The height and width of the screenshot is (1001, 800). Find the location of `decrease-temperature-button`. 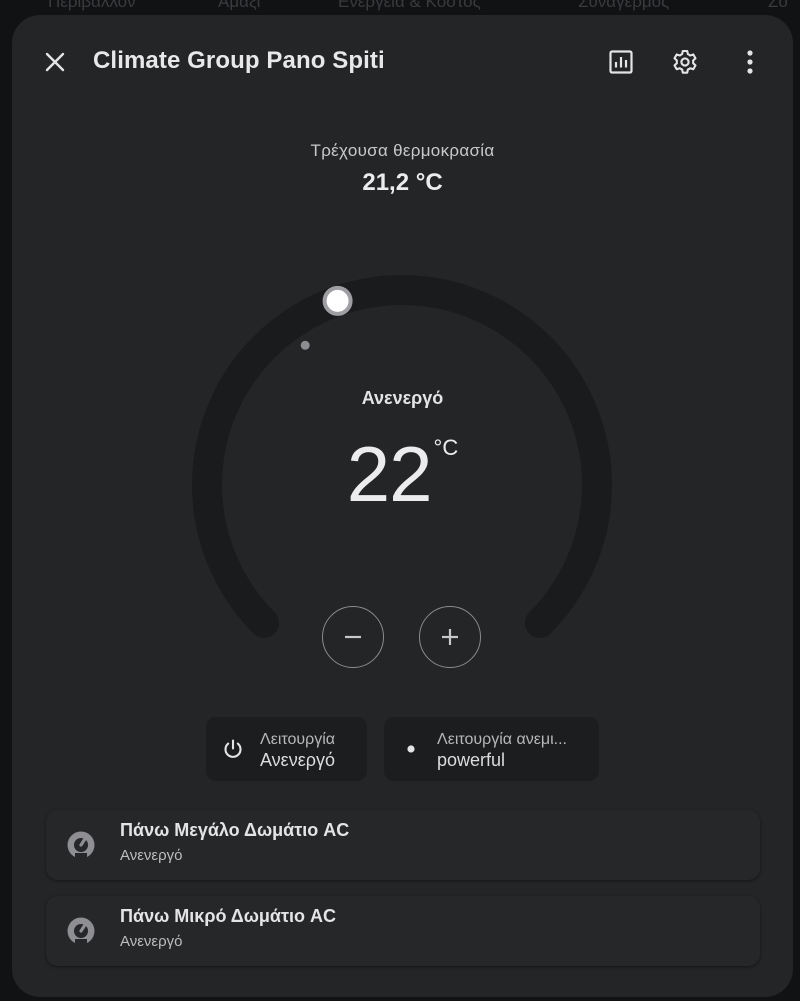

decrease-temperature-button is located at coordinates (353, 637).